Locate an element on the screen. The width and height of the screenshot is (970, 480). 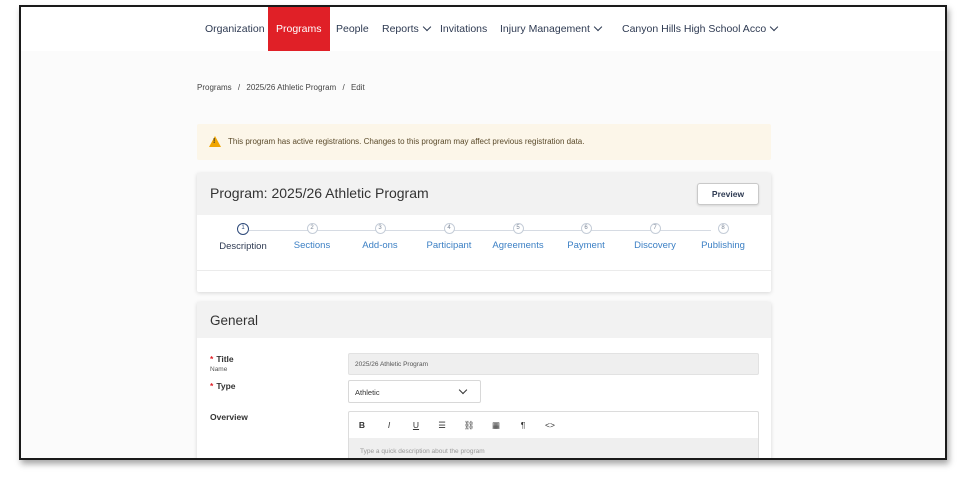
nav-account-label: Canyon Hills High School Acco is located at coordinates (694, 29).